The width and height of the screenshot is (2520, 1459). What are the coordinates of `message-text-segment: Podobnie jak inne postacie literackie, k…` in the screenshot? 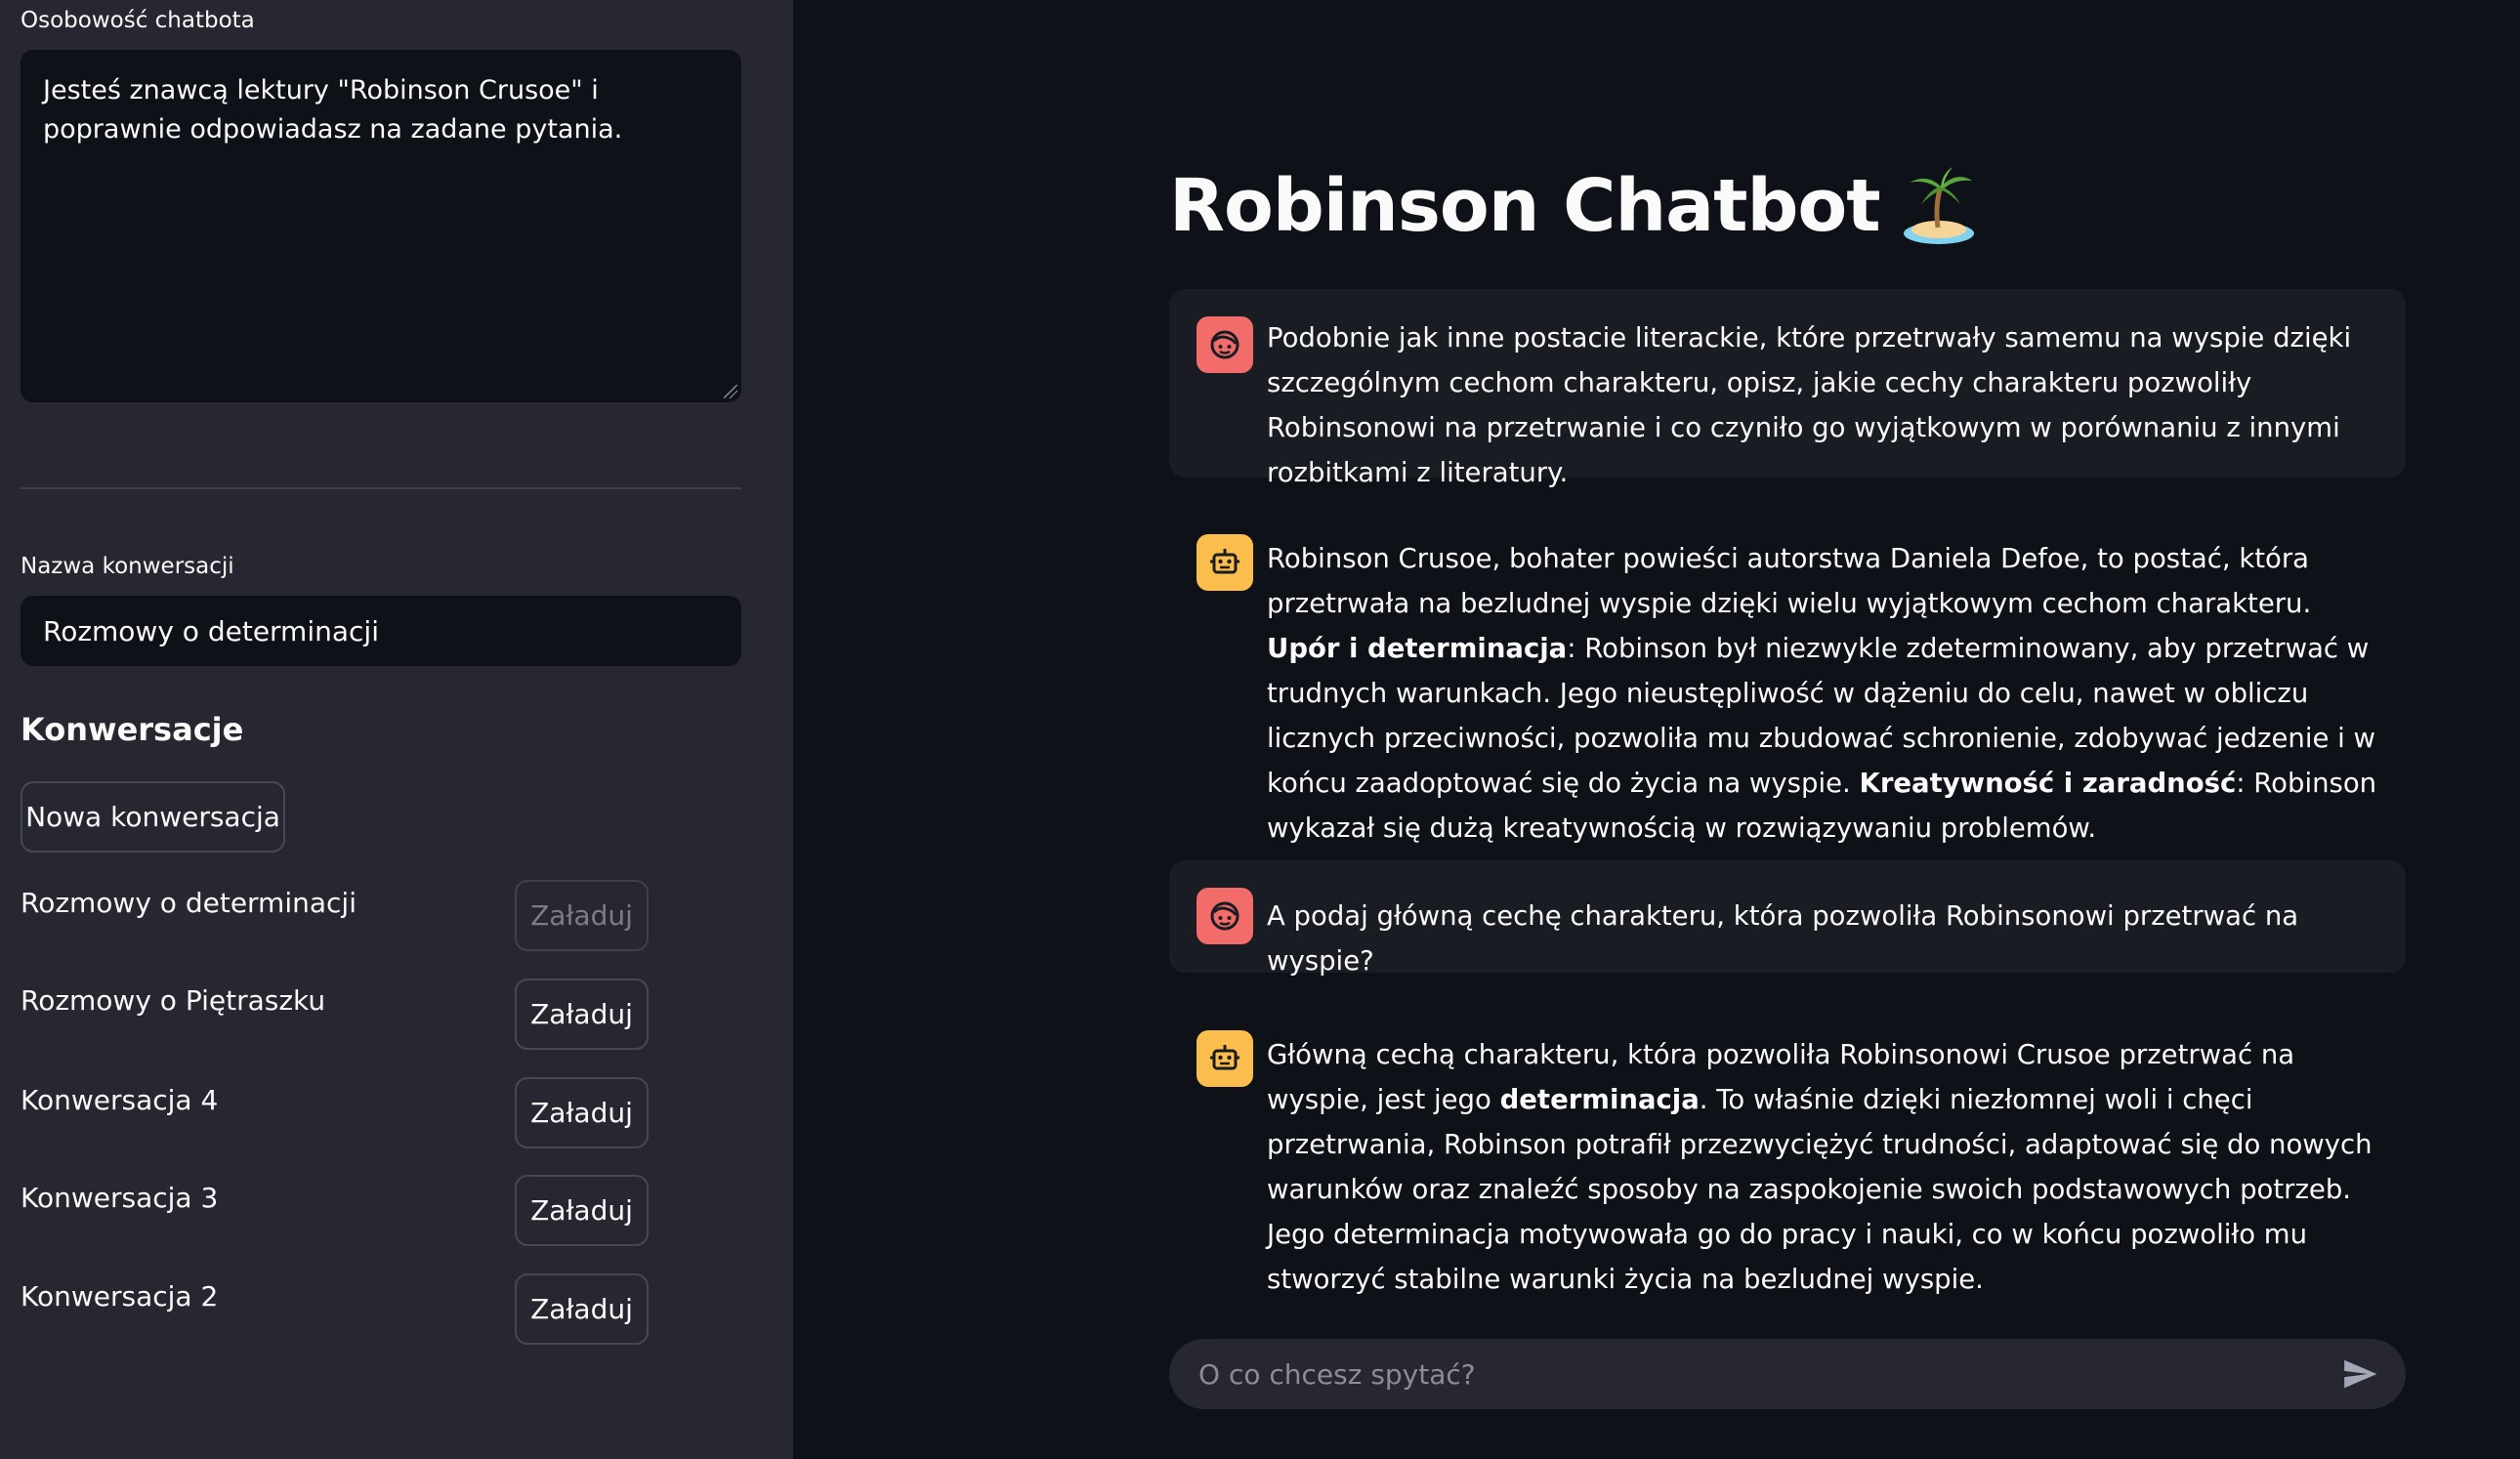 It's located at (1809, 405).